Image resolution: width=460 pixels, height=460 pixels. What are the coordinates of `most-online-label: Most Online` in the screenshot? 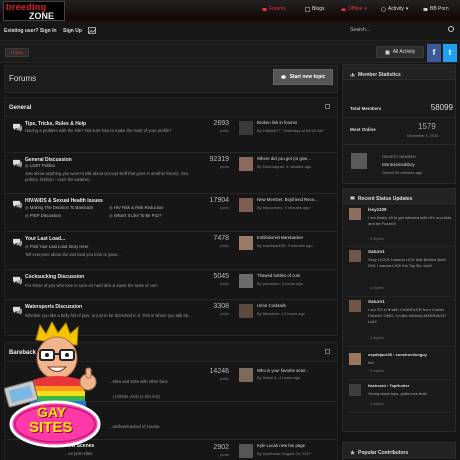 It's located at (363, 129).